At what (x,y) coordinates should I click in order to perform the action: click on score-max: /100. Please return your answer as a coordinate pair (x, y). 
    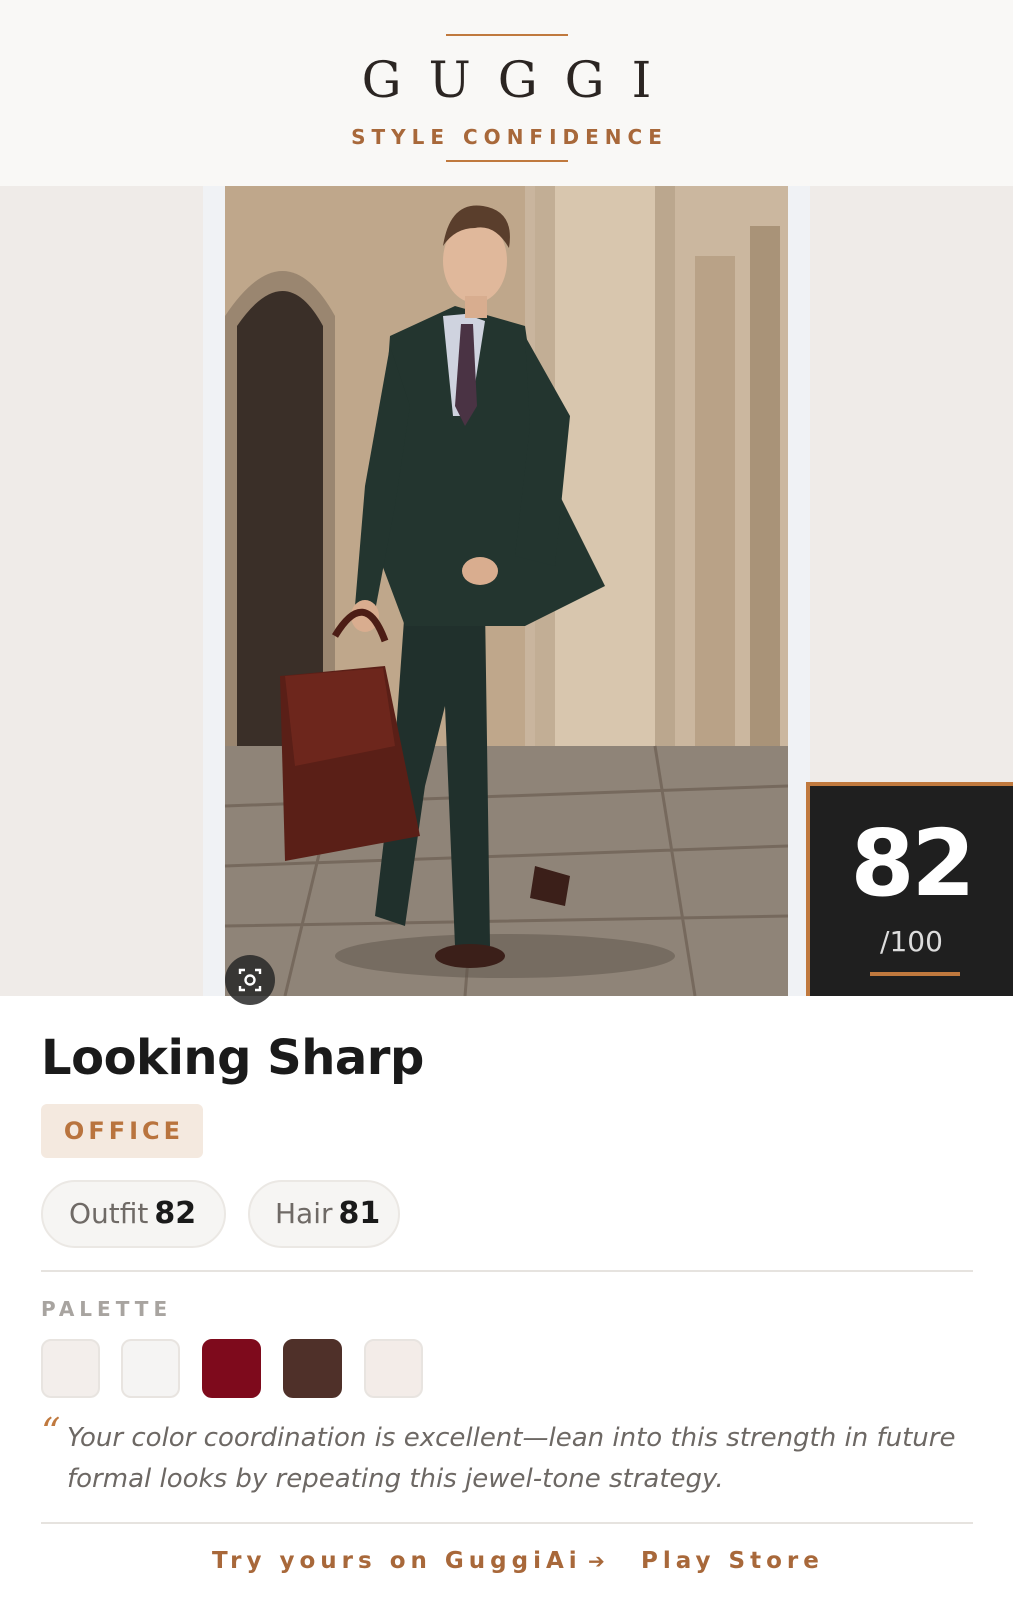
    Looking at the image, I should click on (911, 941).